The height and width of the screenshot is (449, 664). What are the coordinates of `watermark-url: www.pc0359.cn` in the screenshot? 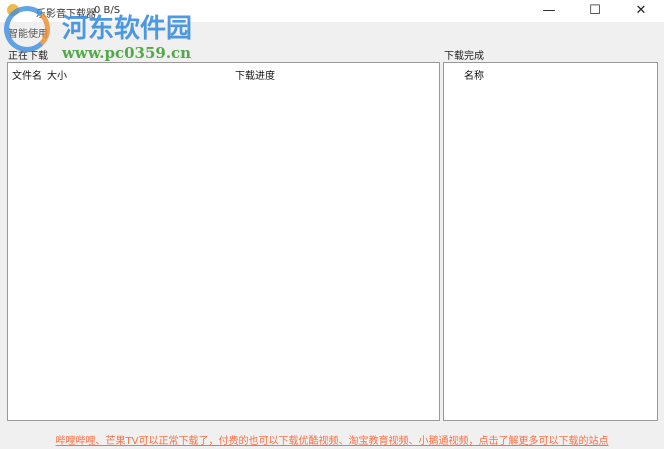 It's located at (127, 53).